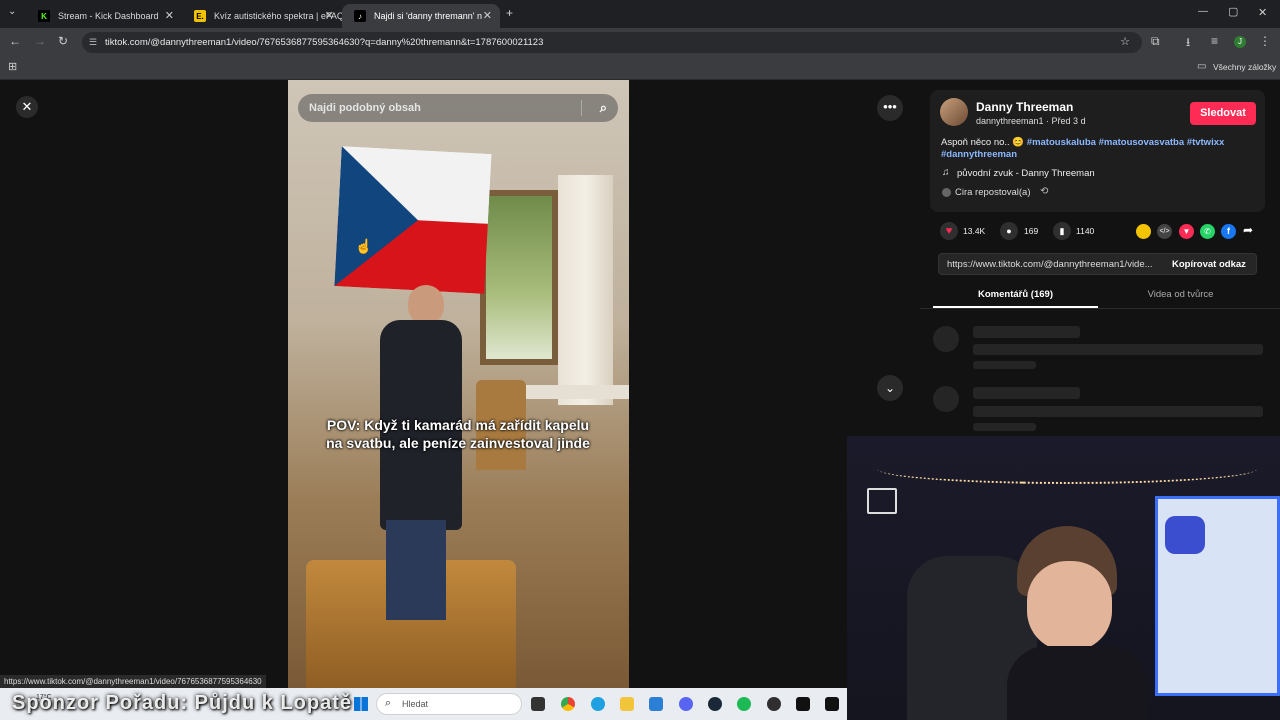 This screenshot has width=1280, height=720. I want to click on stats-row: ♥ 13.4K ● 169 ▮ 1140 </> ▼ ✆ f ➦, so click(1100, 232).